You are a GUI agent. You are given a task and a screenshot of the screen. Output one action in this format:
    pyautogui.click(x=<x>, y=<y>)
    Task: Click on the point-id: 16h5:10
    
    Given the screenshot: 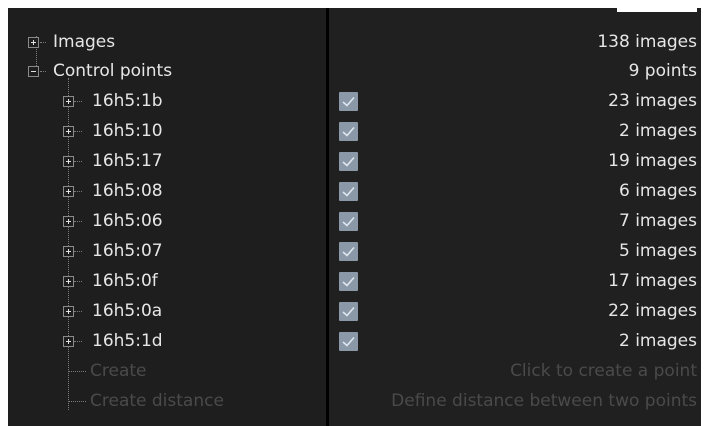 What is the action you would take?
    pyautogui.click(x=127, y=131)
    